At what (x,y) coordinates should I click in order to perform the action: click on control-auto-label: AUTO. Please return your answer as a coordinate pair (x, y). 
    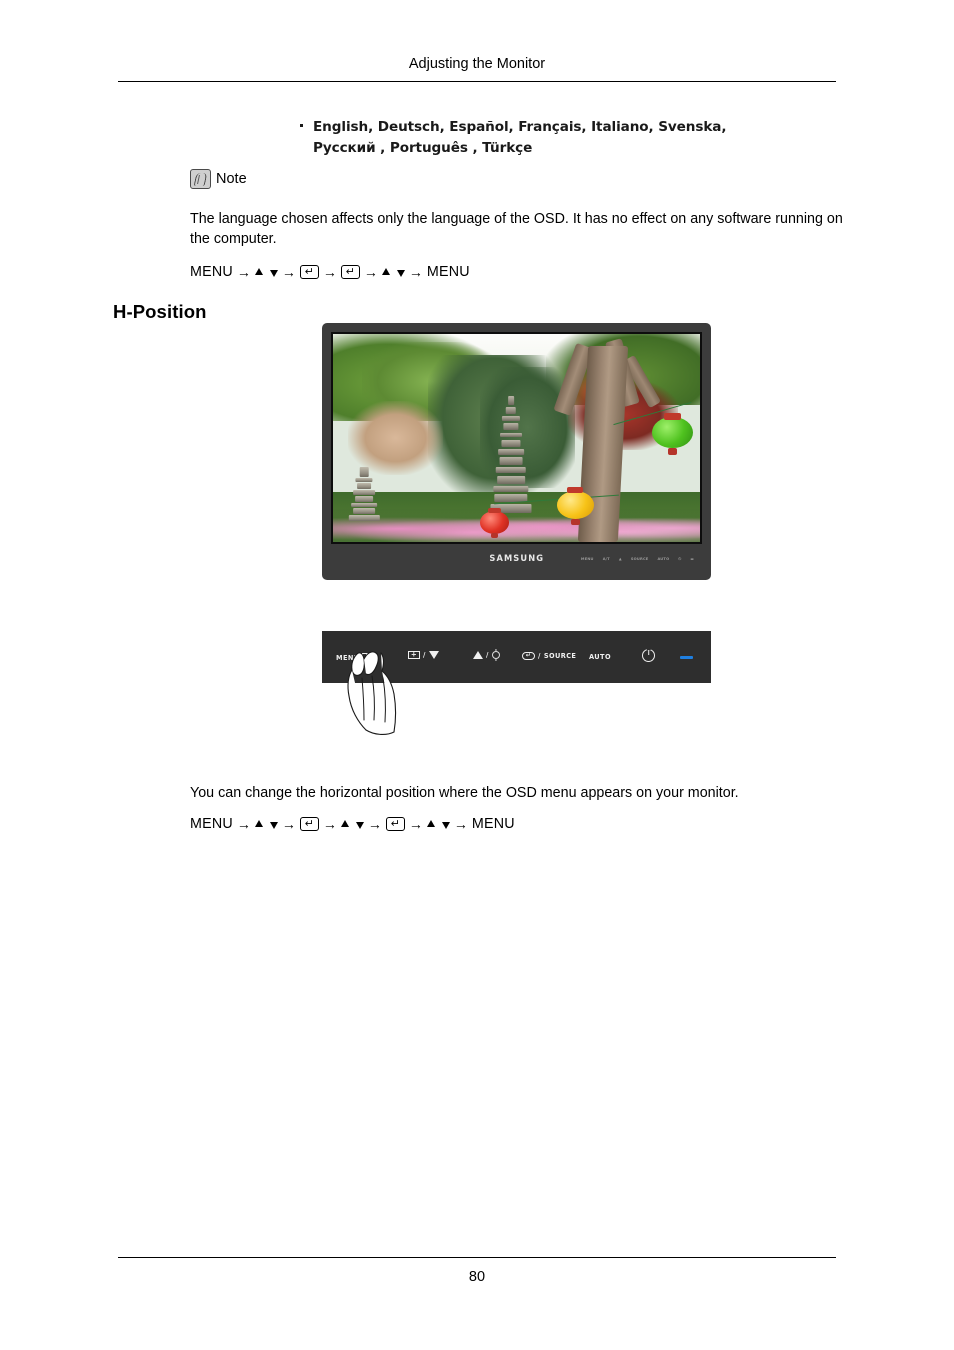
    Looking at the image, I should click on (600, 657).